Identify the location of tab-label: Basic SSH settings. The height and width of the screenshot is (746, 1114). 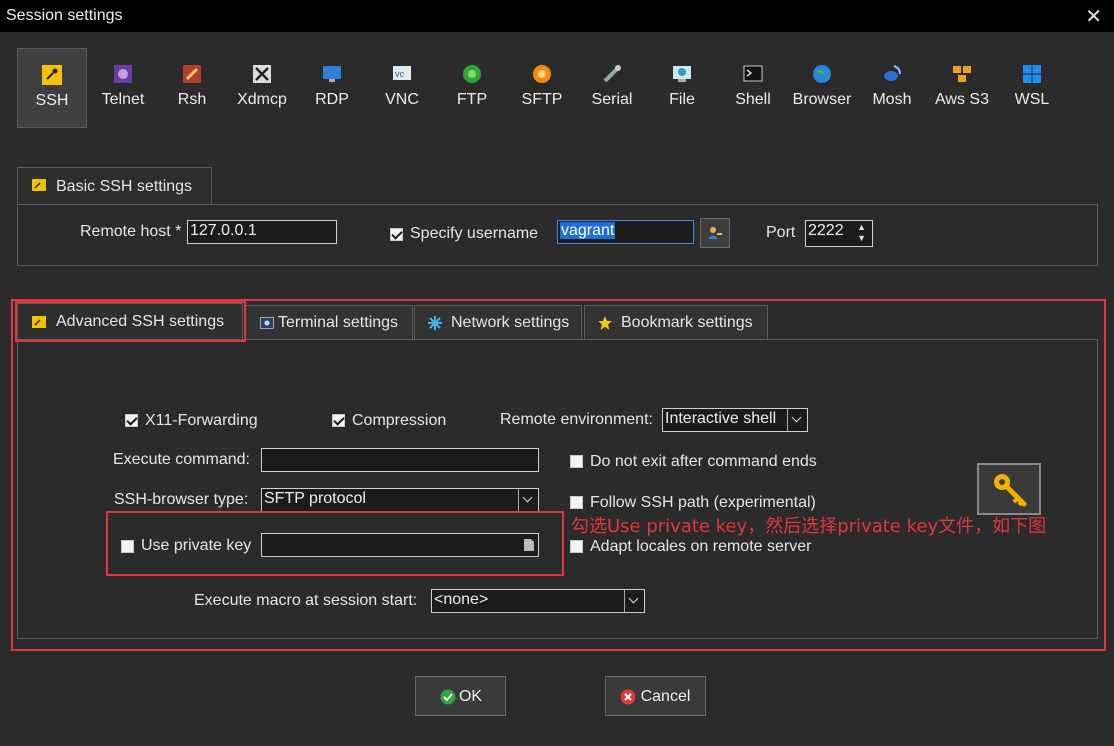
(124, 186).